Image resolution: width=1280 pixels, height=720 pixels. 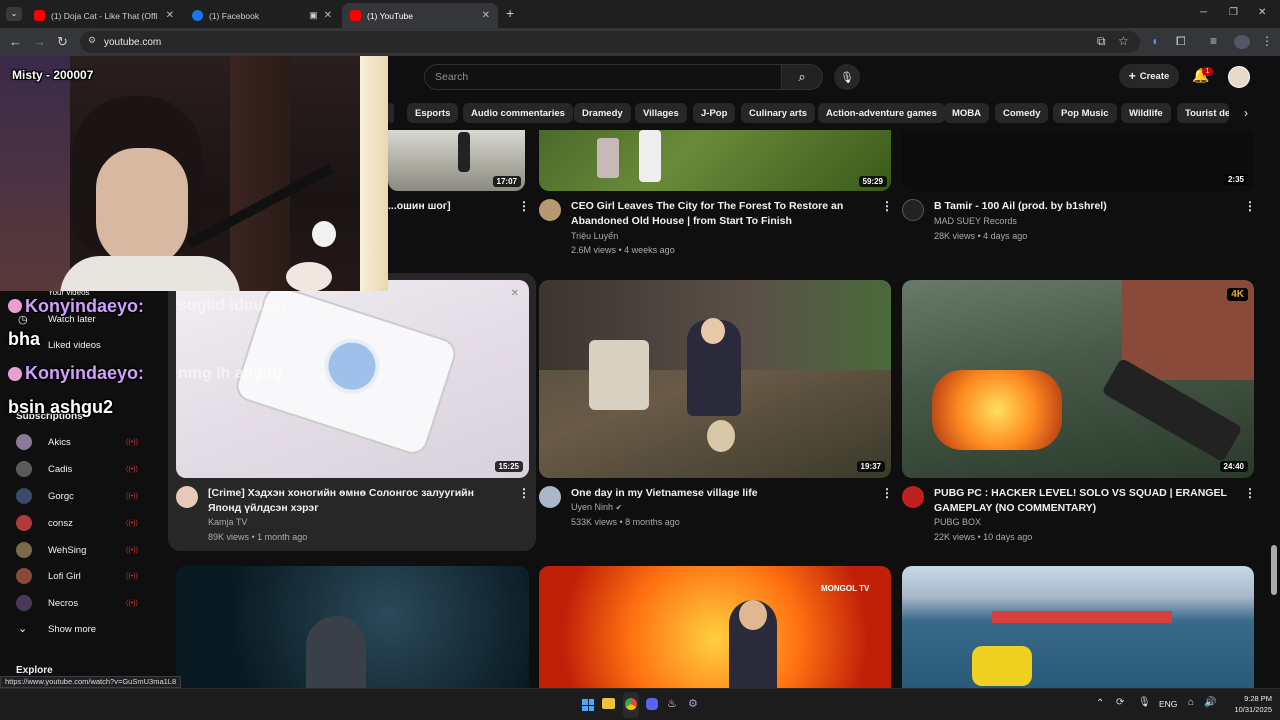 I want to click on voice-search-button: 🎙, so click(x=847, y=77).